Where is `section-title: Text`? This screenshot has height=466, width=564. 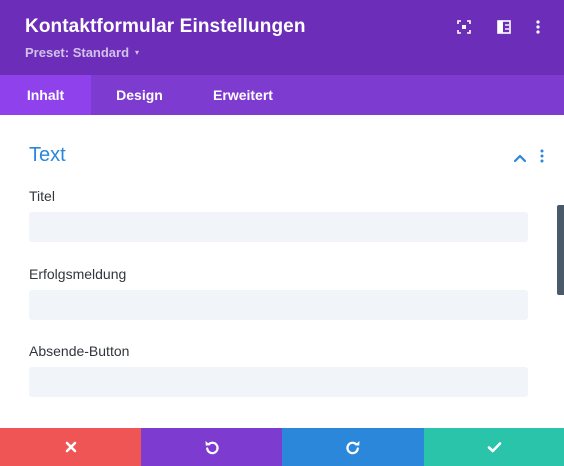
section-title: Text is located at coordinates (47, 155).